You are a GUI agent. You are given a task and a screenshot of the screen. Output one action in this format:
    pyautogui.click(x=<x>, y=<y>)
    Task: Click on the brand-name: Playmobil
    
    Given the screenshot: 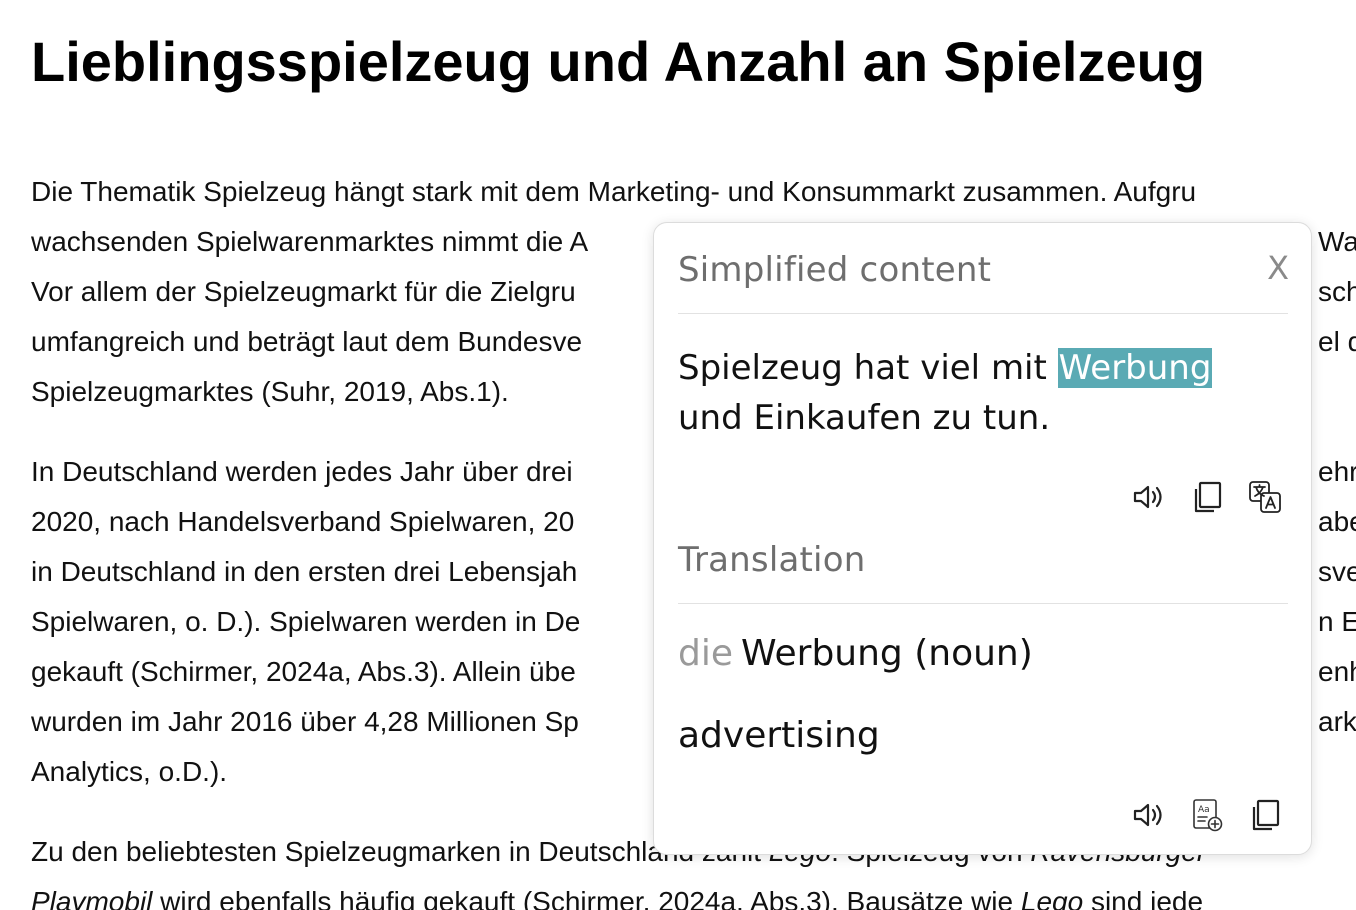 What is the action you would take?
    pyautogui.click(x=92, y=898)
    